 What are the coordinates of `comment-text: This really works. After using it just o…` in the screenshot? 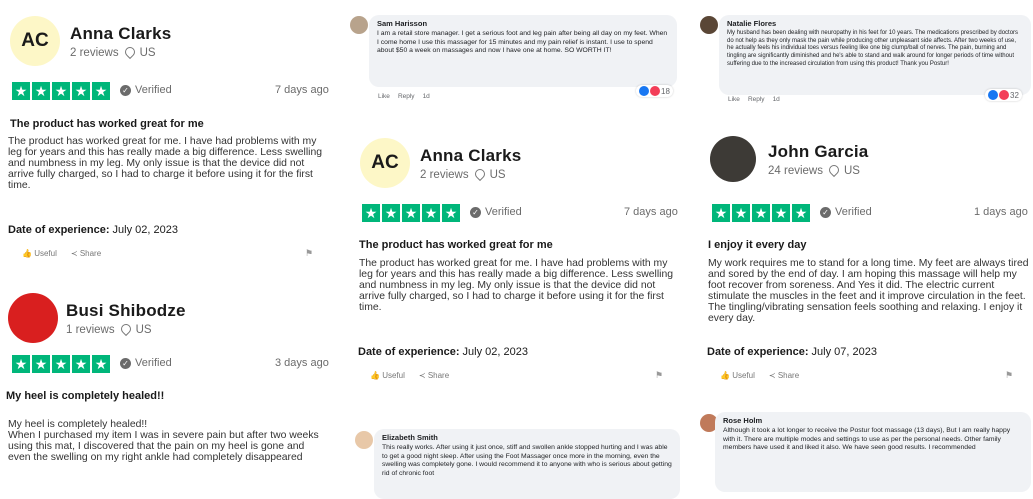 It's located at (527, 461).